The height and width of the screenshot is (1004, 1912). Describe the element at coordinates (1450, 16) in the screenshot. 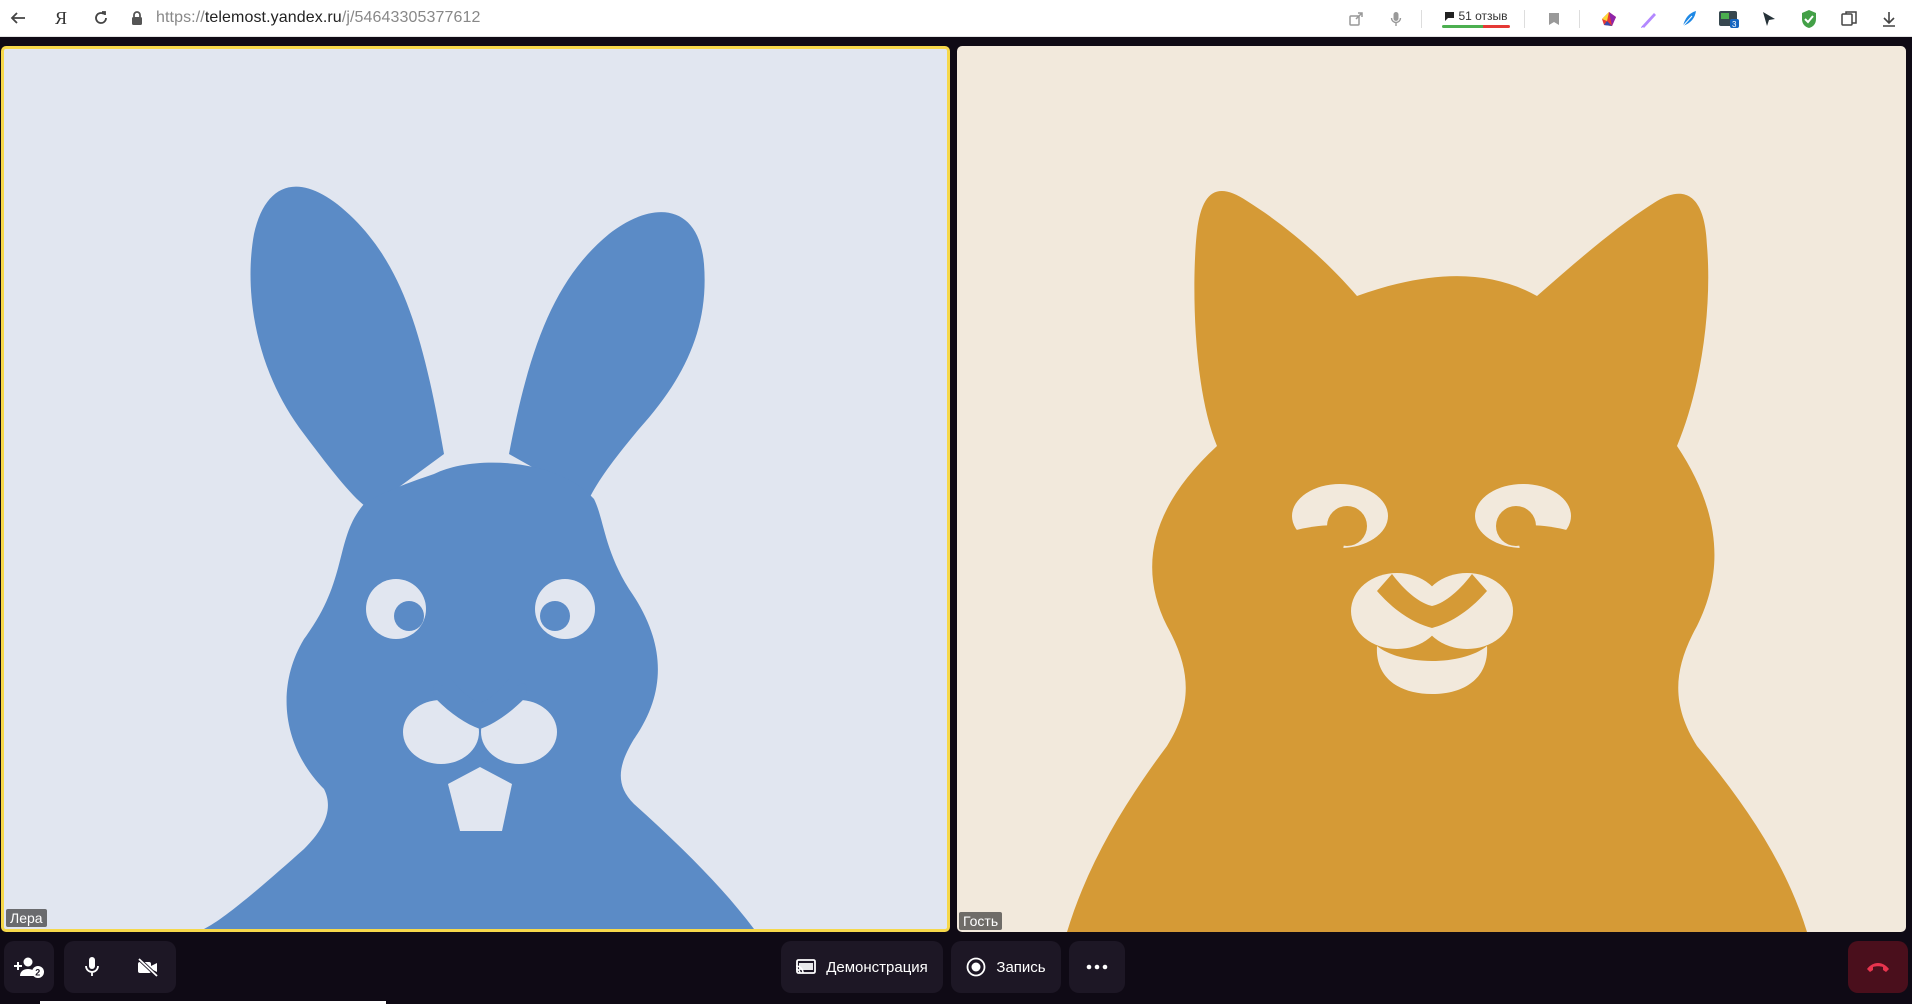

I see `comment-icon` at that location.